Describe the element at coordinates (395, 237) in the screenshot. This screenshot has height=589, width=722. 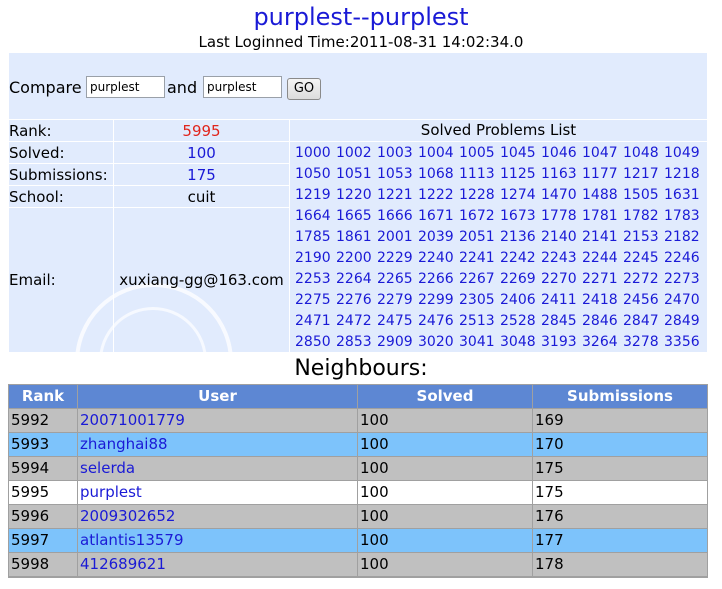
I see `problem-link: 2001` at that location.